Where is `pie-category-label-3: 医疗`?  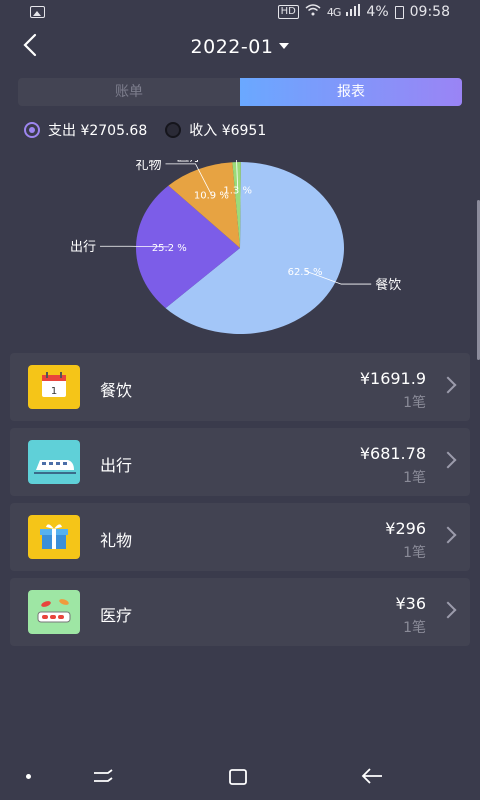 pie-category-label-3: 医疗 is located at coordinates (189, 162).